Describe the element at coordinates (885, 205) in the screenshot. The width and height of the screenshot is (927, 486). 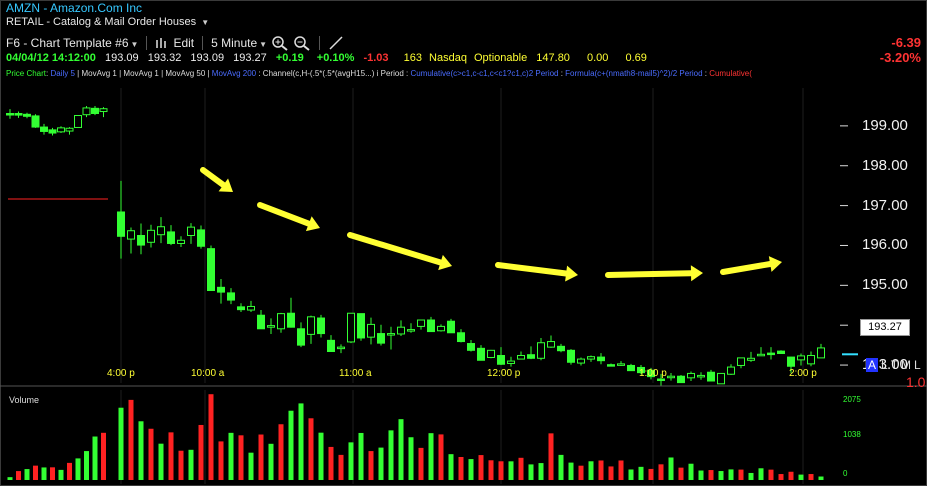
I see `price-axis-label: 197.00` at that location.